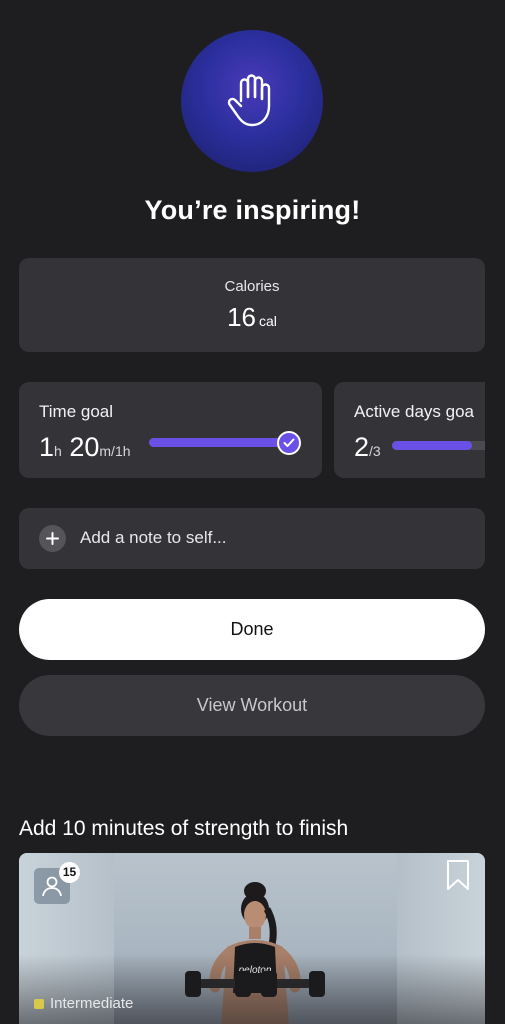 The height and width of the screenshot is (1024, 505). I want to click on bookmark-icon, so click(458, 875).